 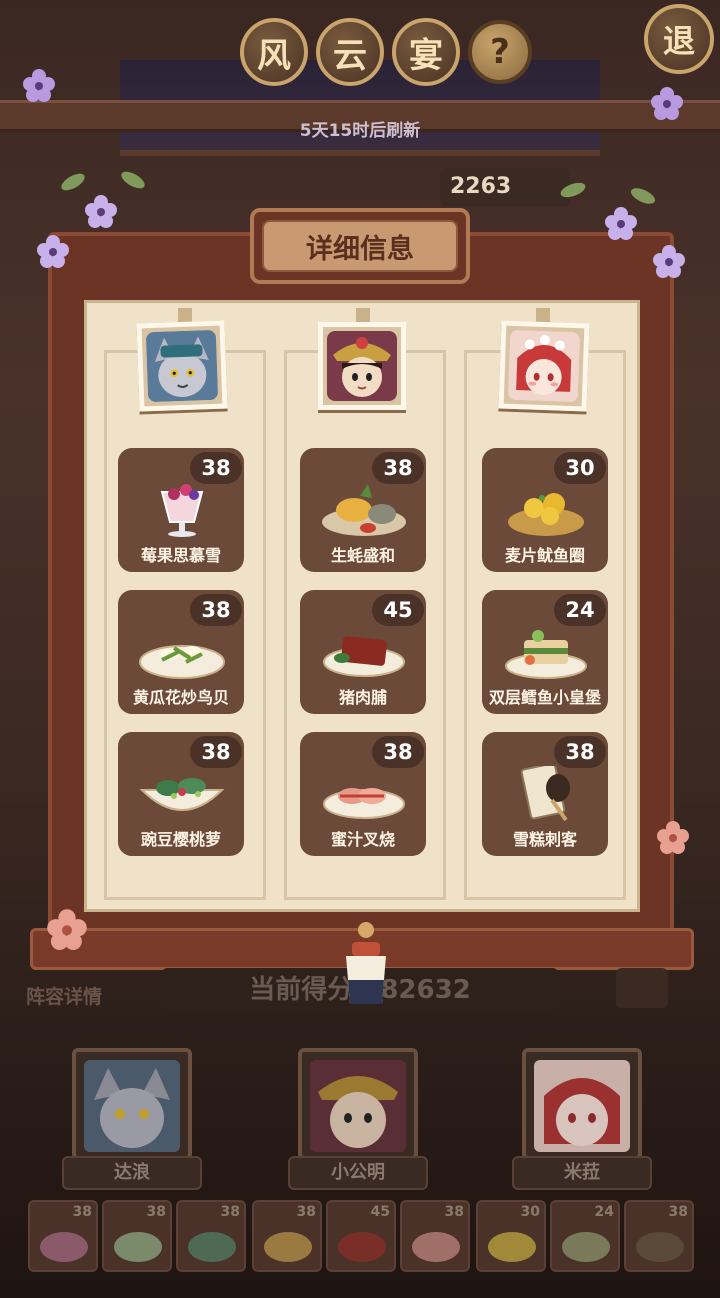 I want to click on team-member-name: 达浪, so click(x=132, y=1173).